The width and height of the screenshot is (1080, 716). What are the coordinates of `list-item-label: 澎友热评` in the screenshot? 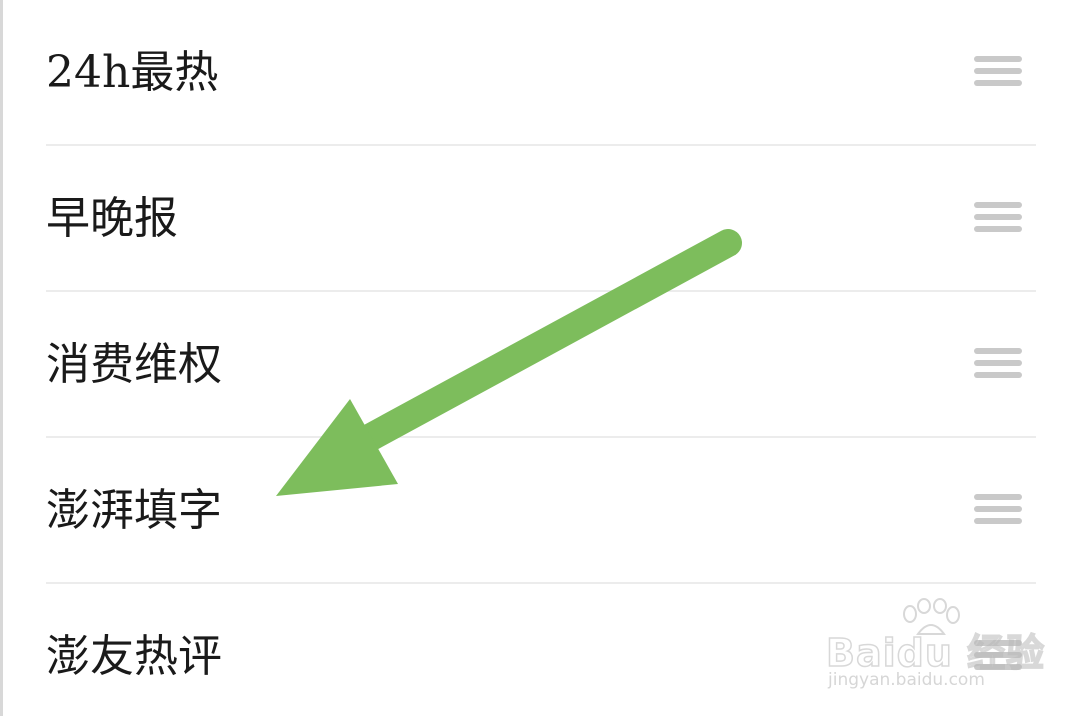 It's located at (134, 656).